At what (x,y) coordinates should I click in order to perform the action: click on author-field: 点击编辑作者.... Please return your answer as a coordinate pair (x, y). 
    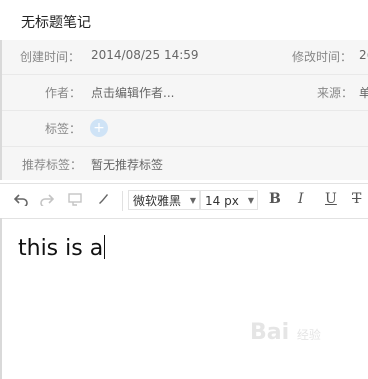
    Looking at the image, I should click on (132, 92).